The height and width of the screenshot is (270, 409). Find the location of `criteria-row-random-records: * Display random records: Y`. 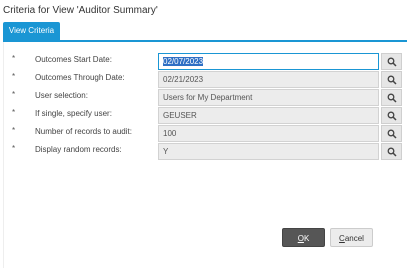

criteria-row-random-records: * Display random records: Y is located at coordinates (206, 151).